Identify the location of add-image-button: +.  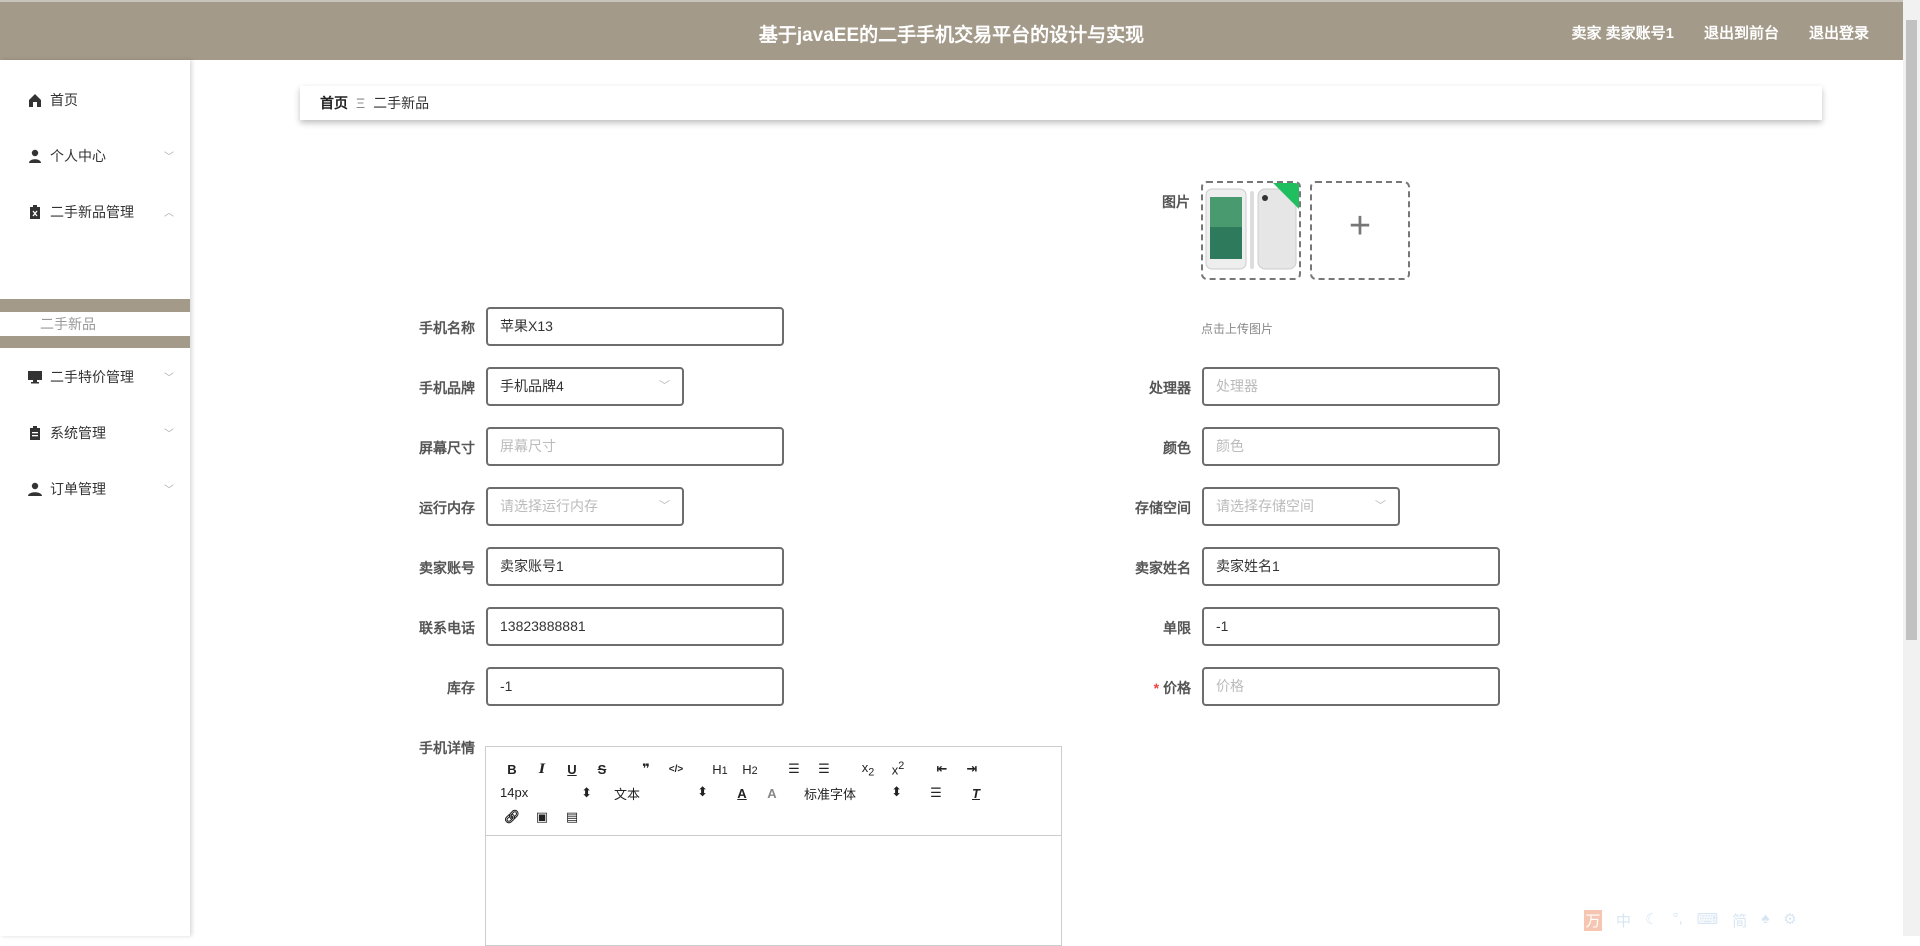
(1360, 230).